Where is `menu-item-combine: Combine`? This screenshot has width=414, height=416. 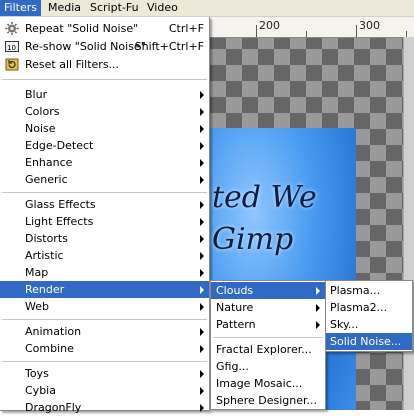
menu-item-combine: Combine is located at coordinates (104, 348).